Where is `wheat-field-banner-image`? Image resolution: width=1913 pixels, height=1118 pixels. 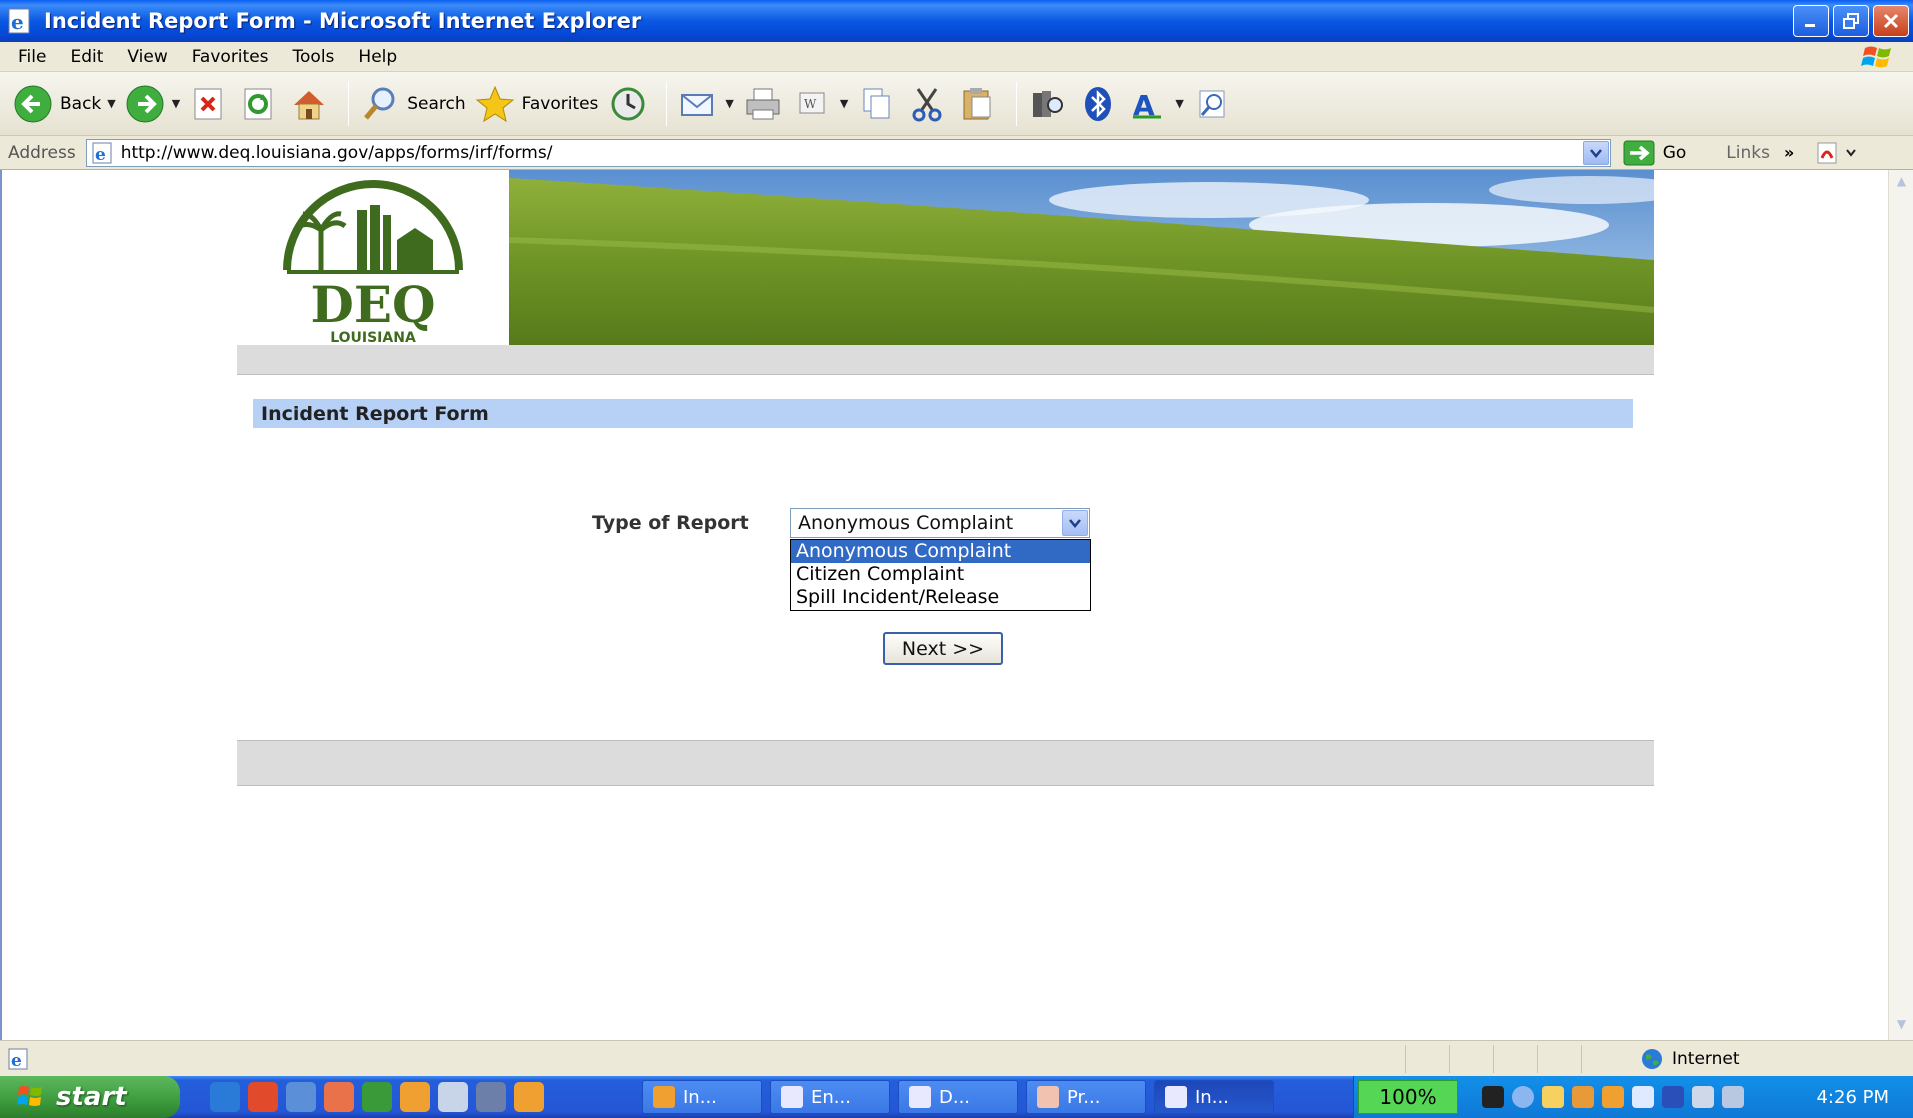 wheat-field-banner-image is located at coordinates (1081, 257).